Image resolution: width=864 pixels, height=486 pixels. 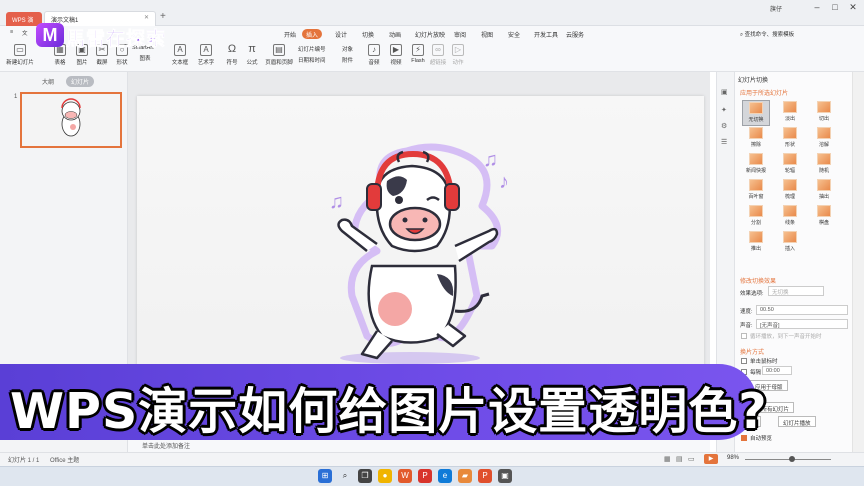 I want to click on sound-select: [无声音], so click(x=802, y=324).